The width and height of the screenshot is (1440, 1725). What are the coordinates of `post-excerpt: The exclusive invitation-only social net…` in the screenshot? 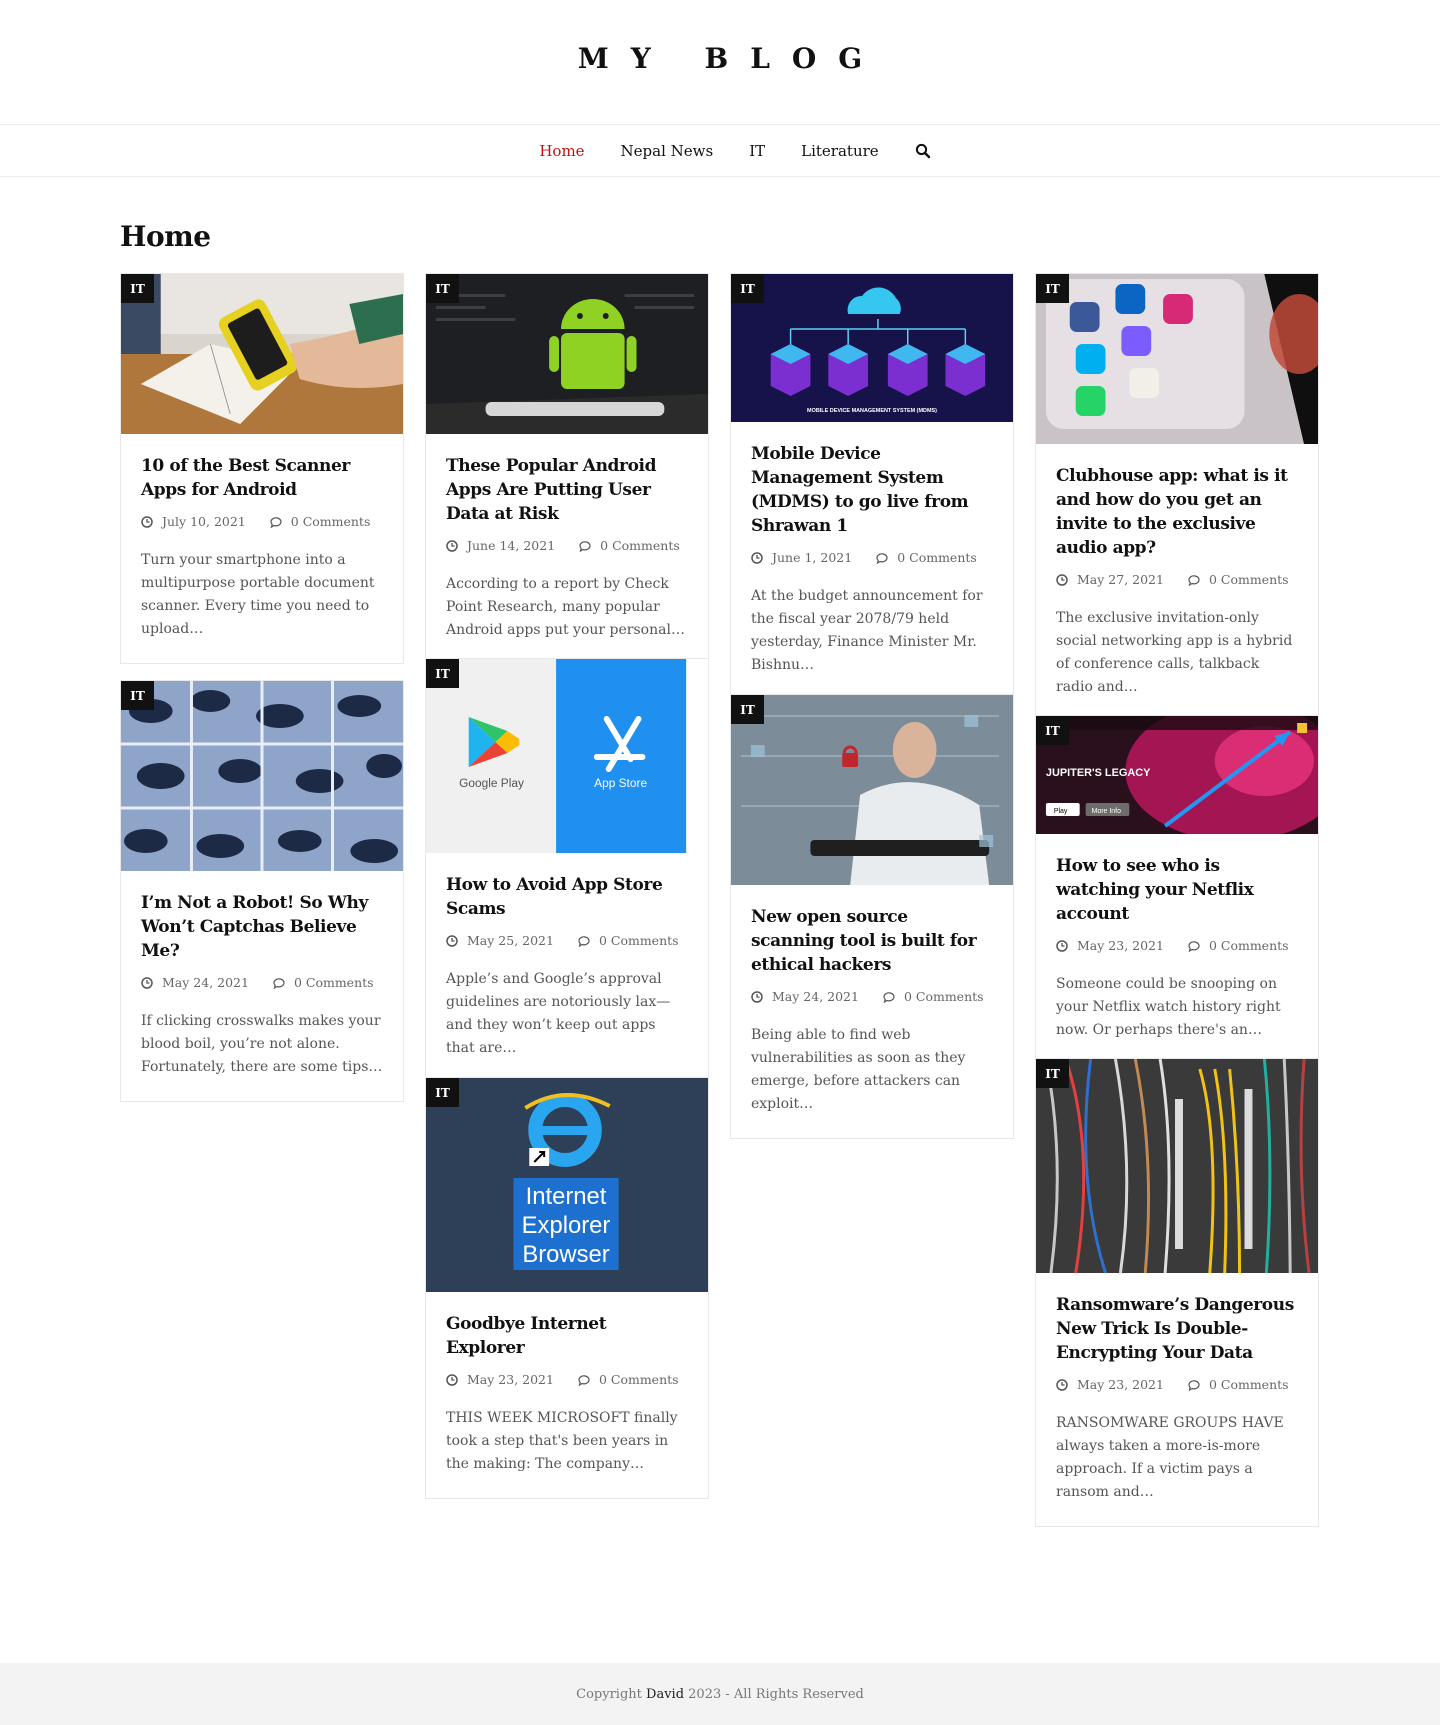 It's located at (1174, 652).